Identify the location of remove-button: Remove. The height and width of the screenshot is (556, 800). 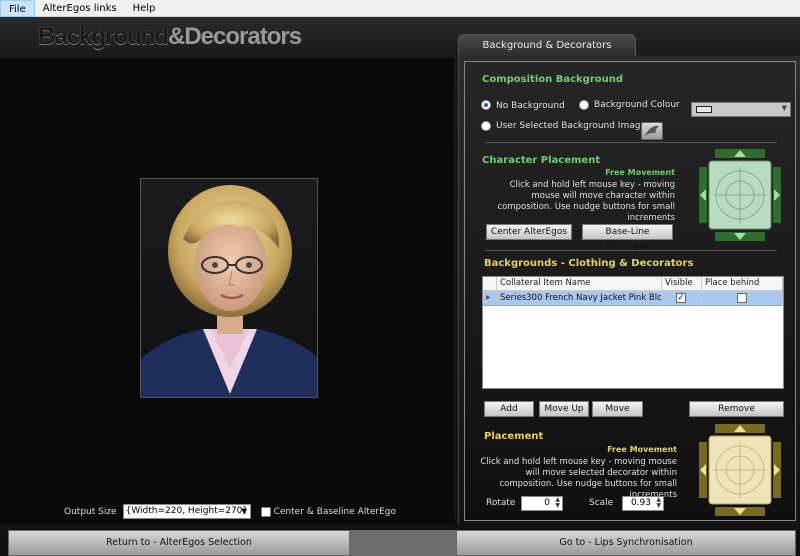
(736, 409).